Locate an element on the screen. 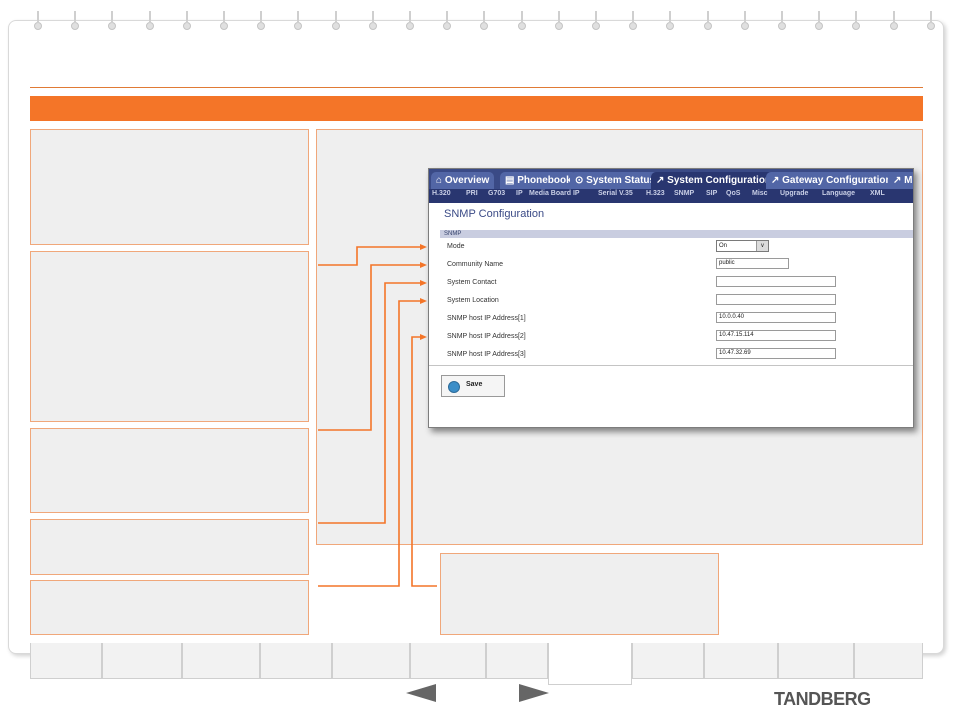  callout-lines is located at coordinates (377, 415).